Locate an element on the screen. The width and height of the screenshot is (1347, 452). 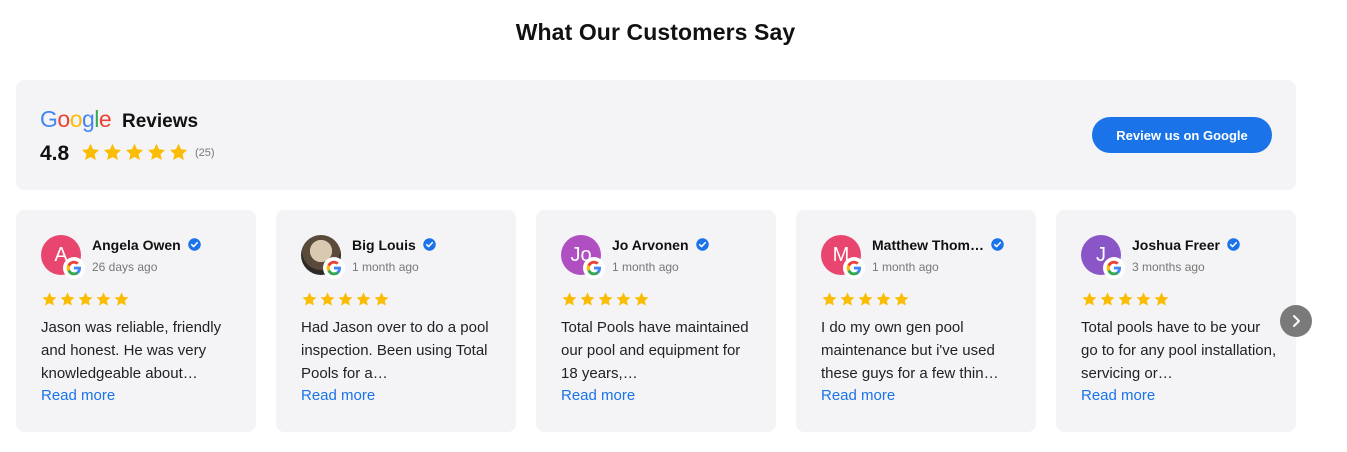
carousel-next-button is located at coordinates (1296, 321).